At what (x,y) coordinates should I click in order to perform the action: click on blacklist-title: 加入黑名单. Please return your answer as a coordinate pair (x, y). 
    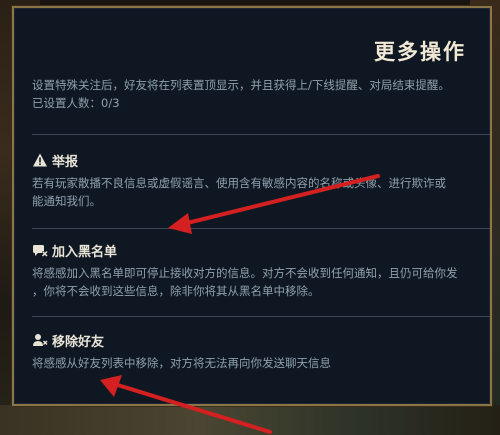
    Looking at the image, I should click on (85, 252).